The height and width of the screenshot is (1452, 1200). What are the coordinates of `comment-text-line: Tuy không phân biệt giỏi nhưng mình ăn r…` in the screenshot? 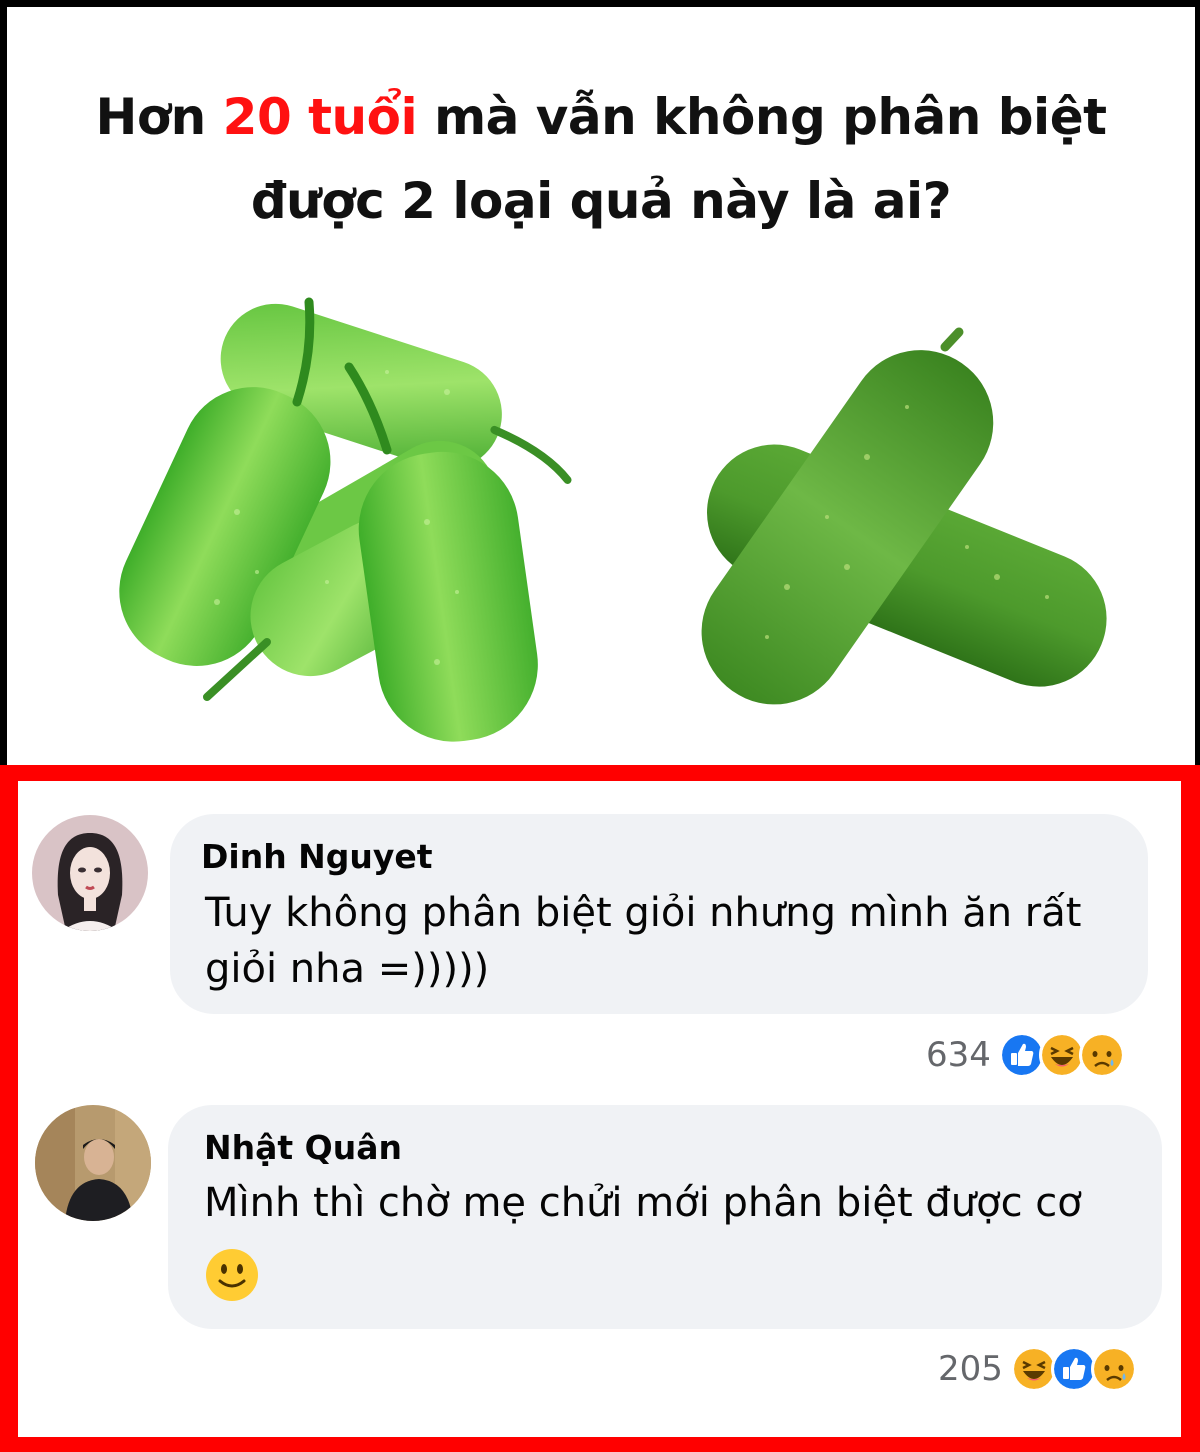 It's located at (643, 913).